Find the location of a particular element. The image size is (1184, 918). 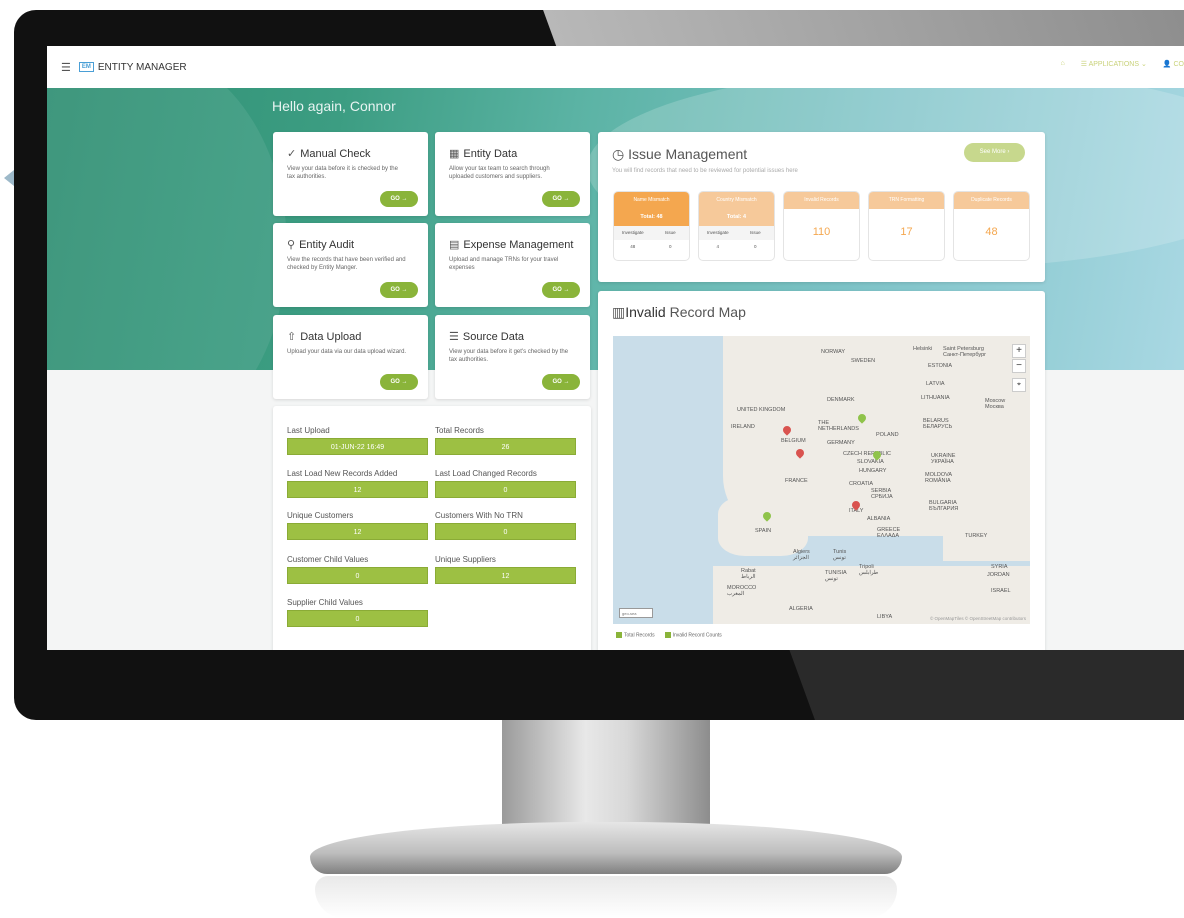

country-label: UKRAINE УКРАЇНА is located at coordinates (943, 459).